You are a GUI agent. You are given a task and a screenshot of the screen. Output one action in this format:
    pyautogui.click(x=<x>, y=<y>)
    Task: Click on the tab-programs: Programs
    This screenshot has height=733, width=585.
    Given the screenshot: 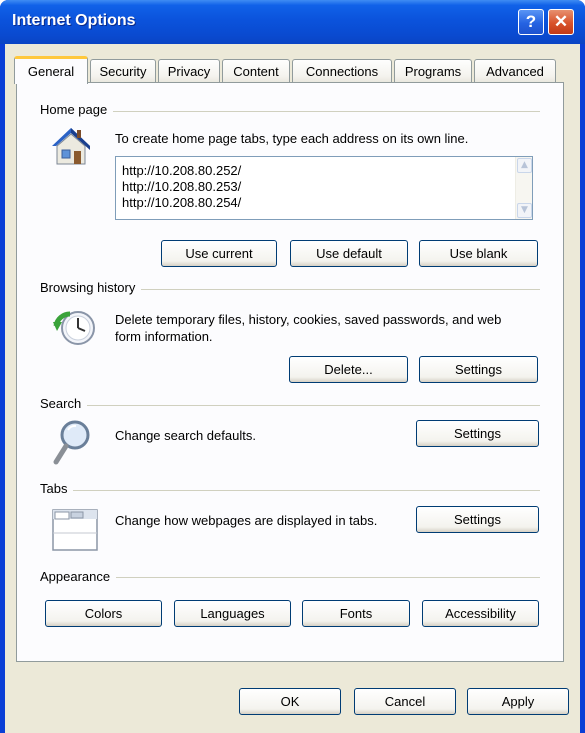 What is the action you would take?
    pyautogui.click(x=433, y=71)
    